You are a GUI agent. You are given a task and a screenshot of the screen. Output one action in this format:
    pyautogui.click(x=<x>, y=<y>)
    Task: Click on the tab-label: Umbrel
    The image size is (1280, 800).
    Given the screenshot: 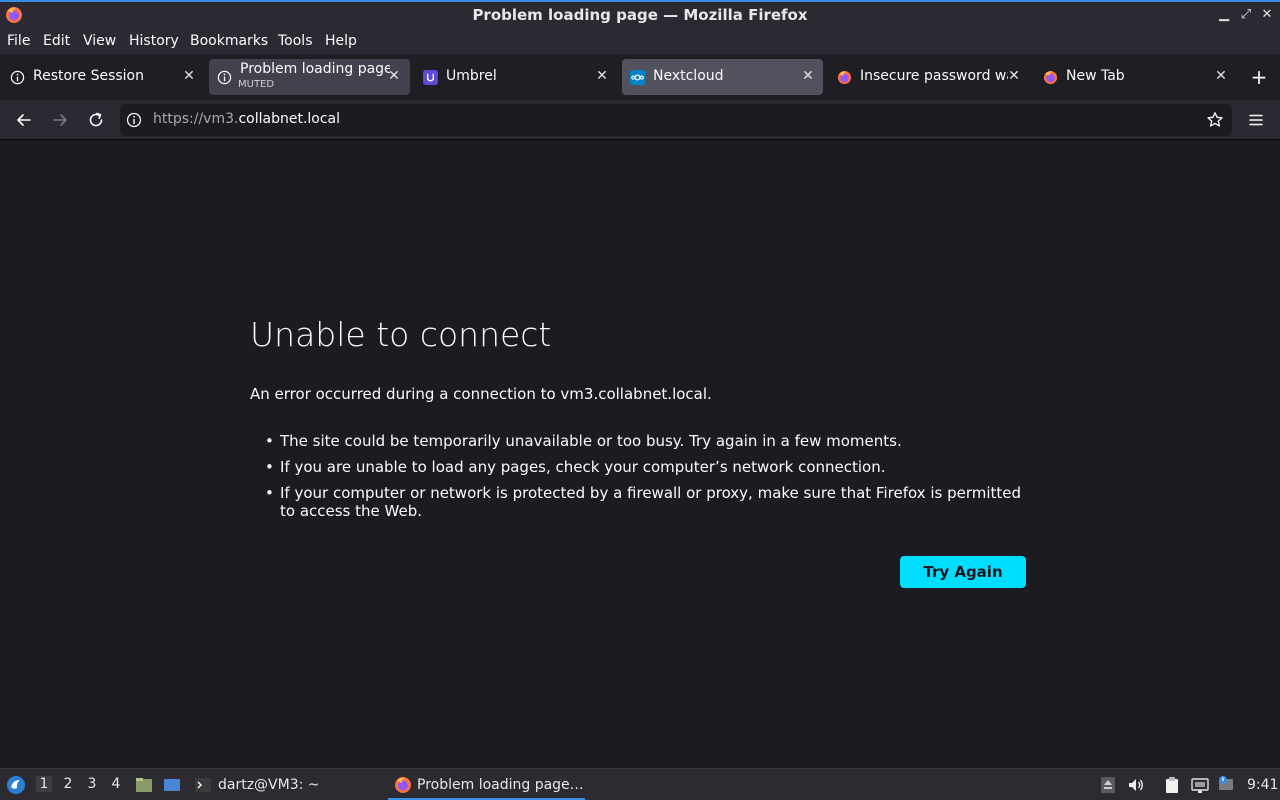 What is the action you would take?
    pyautogui.click(x=471, y=76)
    